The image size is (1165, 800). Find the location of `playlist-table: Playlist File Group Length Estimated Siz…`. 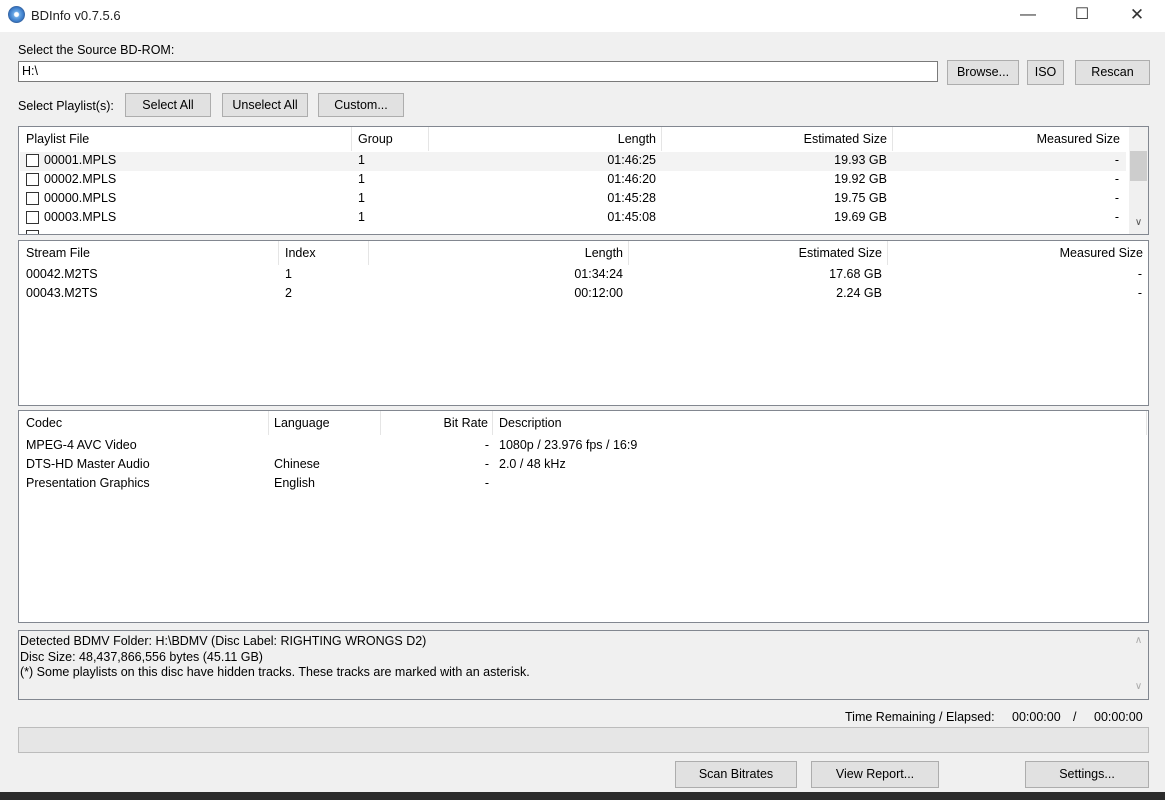

playlist-table: Playlist File Group Length Estimated Siz… is located at coordinates (583, 180).